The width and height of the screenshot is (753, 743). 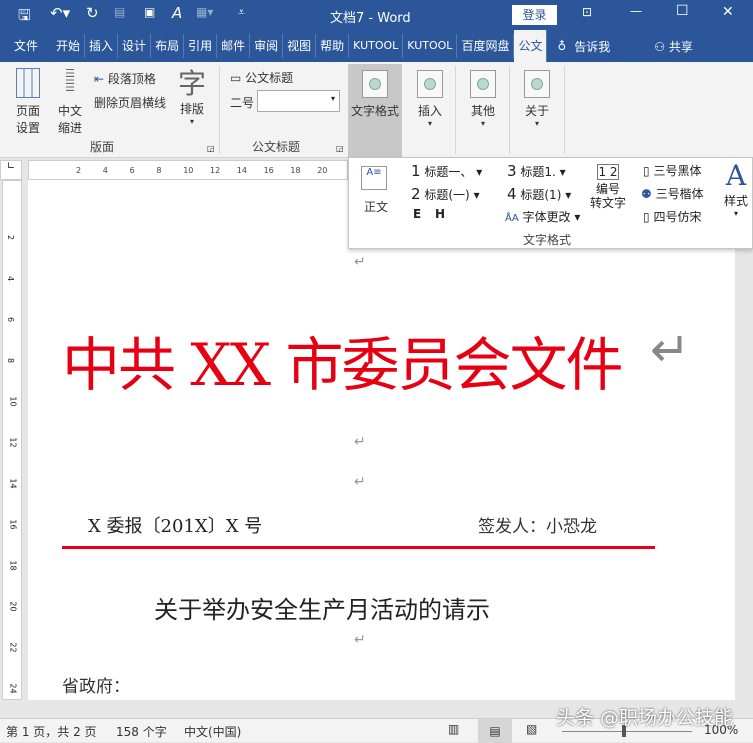 I want to click on typeset-label: 排版, so click(x=191, y=109).